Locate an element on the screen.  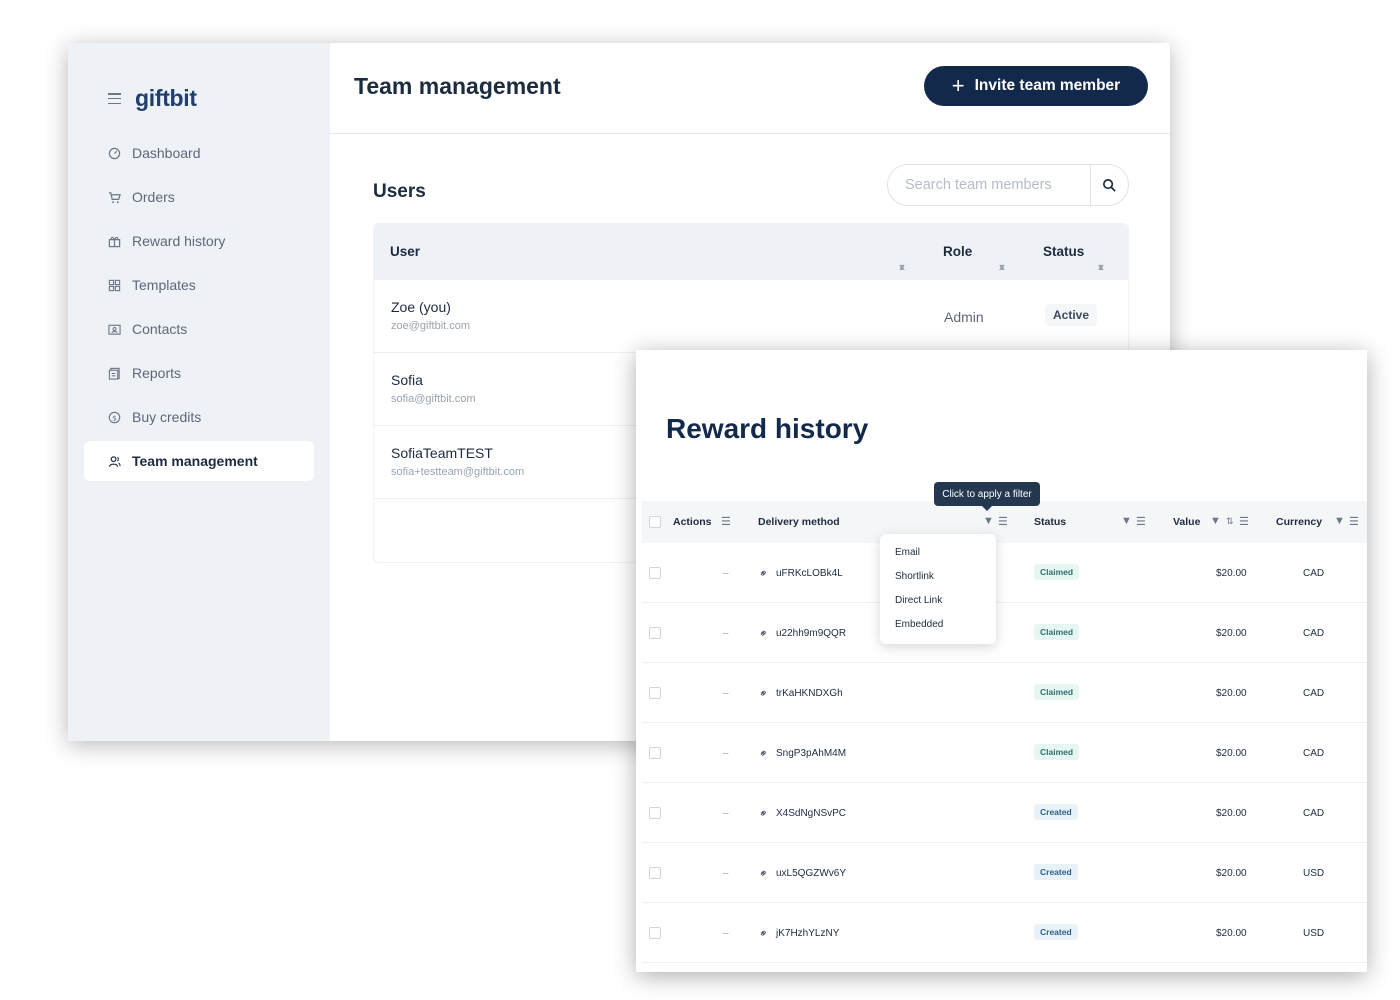
report-icon is located at coordinates (114, 373).